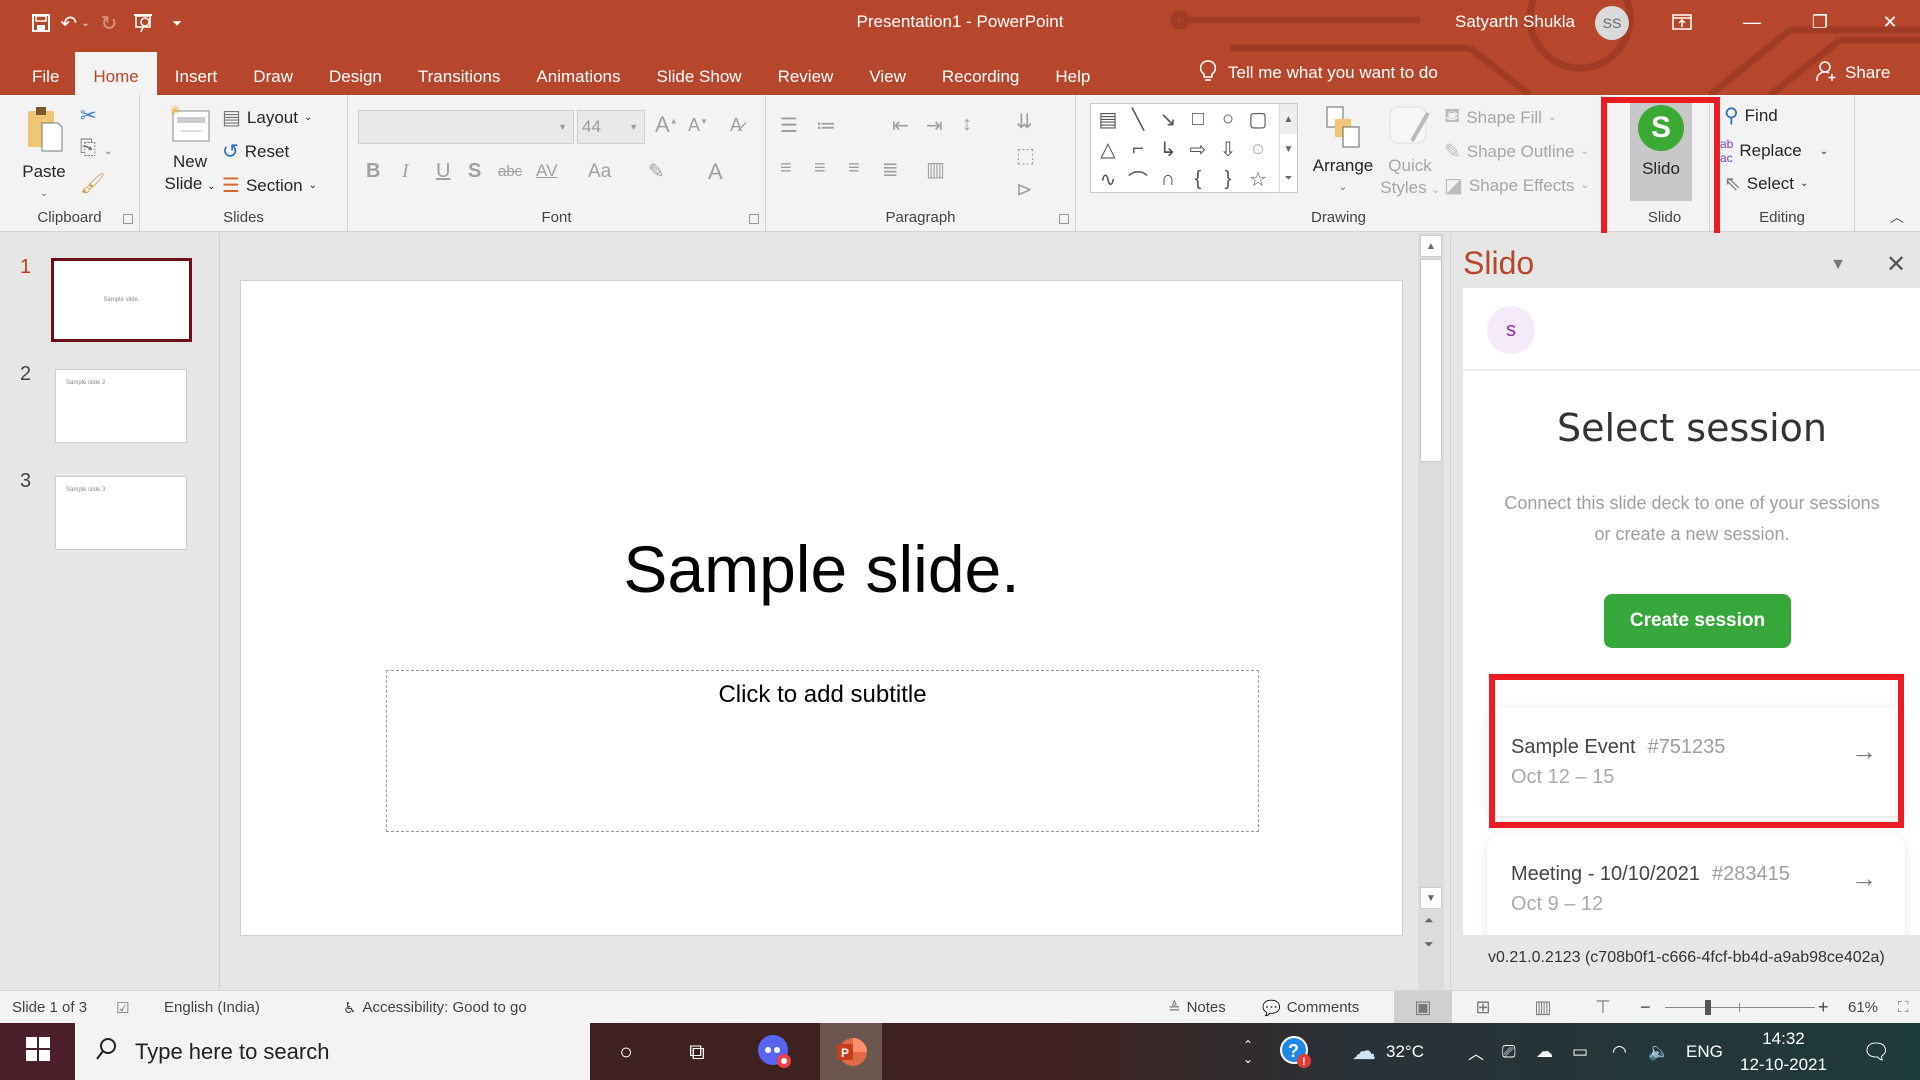  What do you see at coordinates (177, 23) in the screenshot?
I see `customize-qat-icon: ⏷` at bounding box center [177, 23].